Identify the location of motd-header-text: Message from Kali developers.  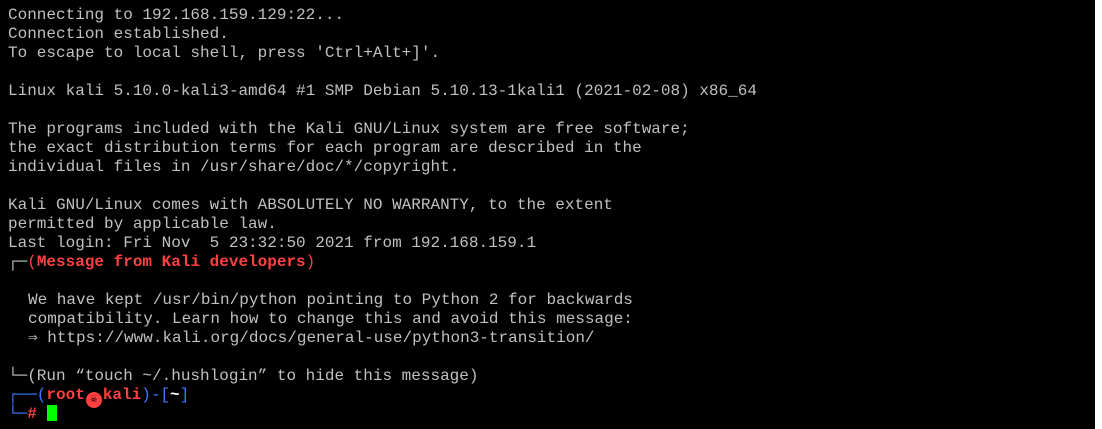
(171, 262).